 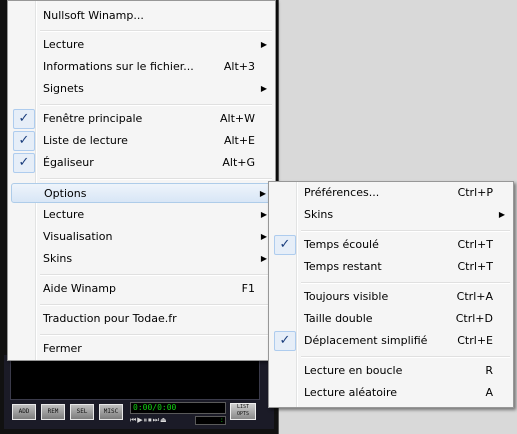 I want to click on menu-item-label: Lecture en boucle, so click(x=353, y=370).